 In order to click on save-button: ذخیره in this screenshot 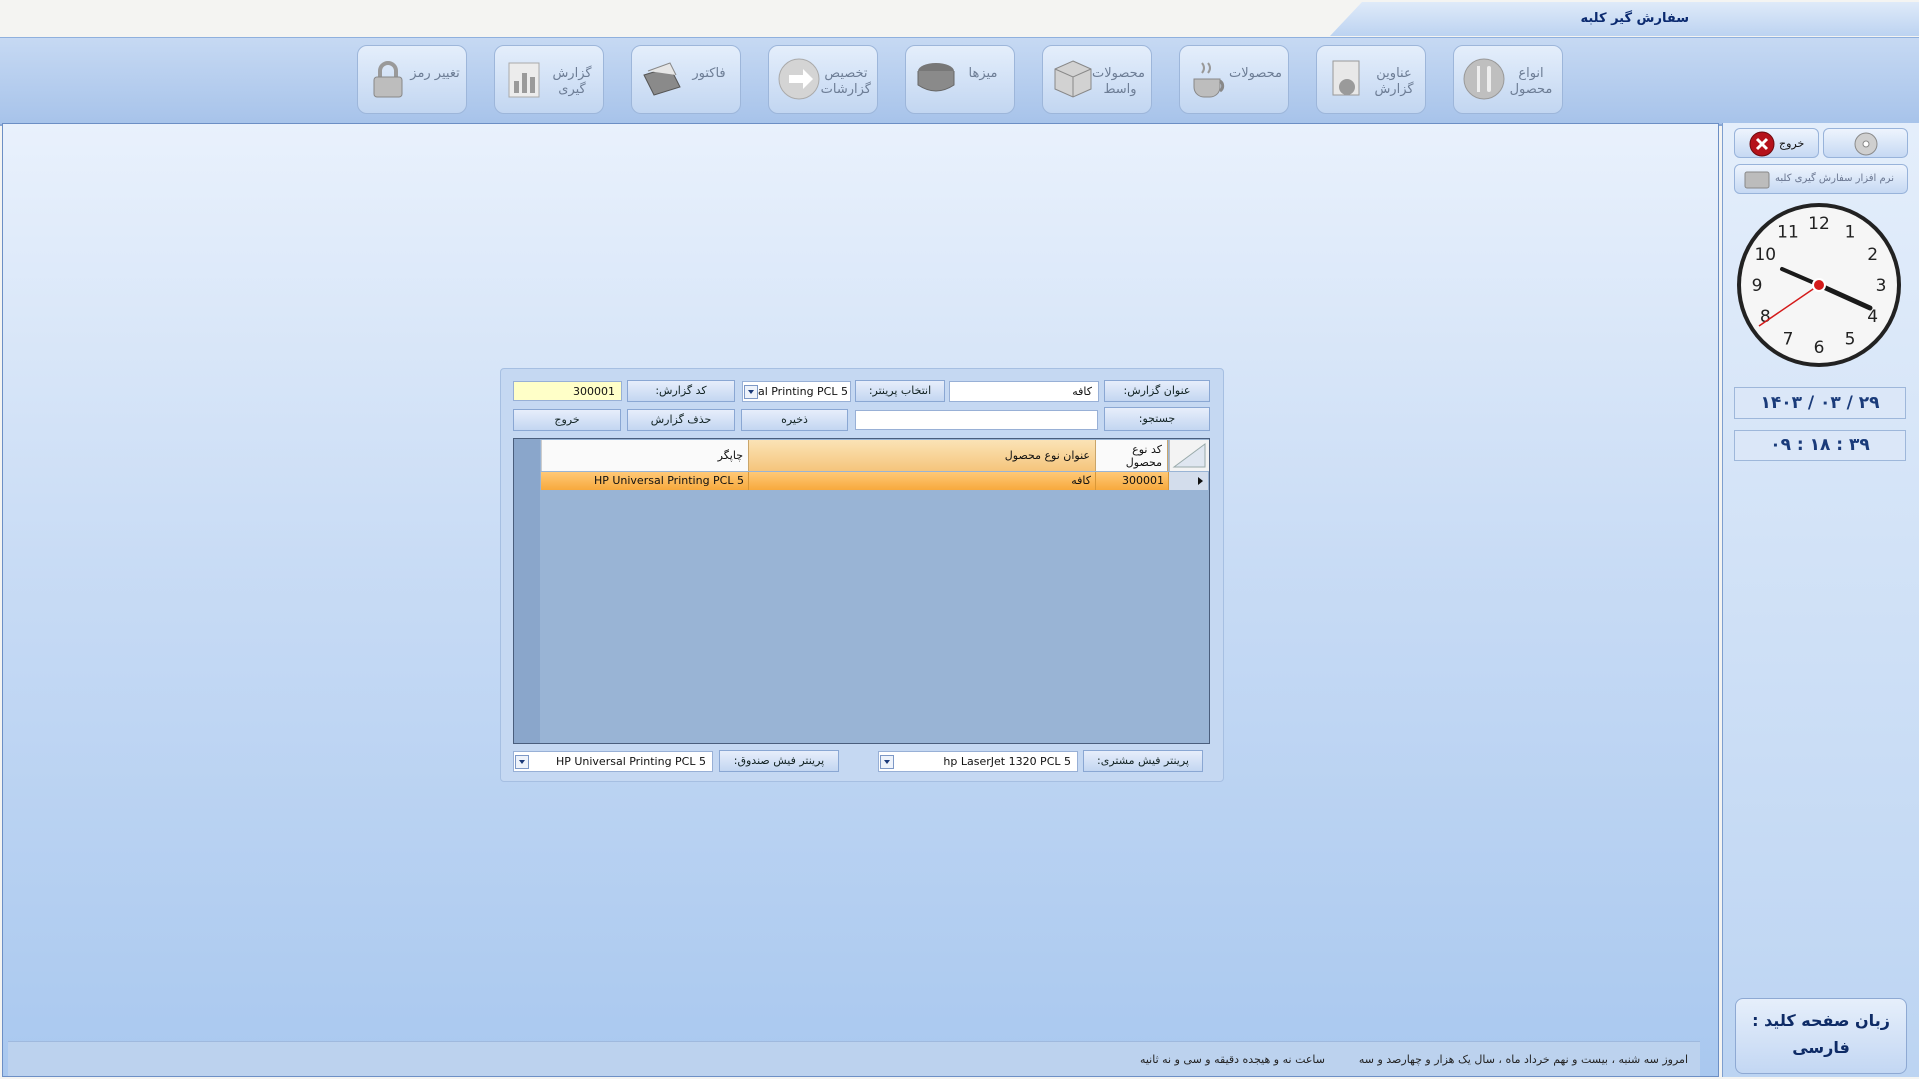, I will do `click(794, 420)`.